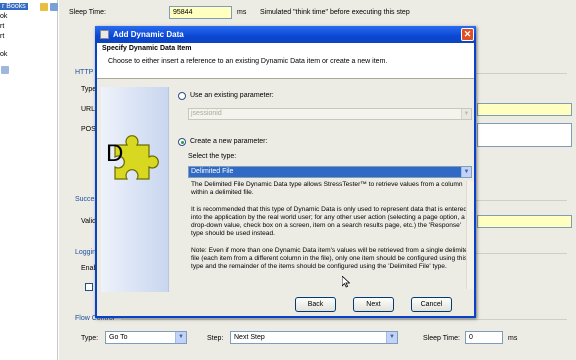 Image resolution: width=576 pixels, height=360 pixels. I want to click on tree-item: r Books, so click(14, 7).